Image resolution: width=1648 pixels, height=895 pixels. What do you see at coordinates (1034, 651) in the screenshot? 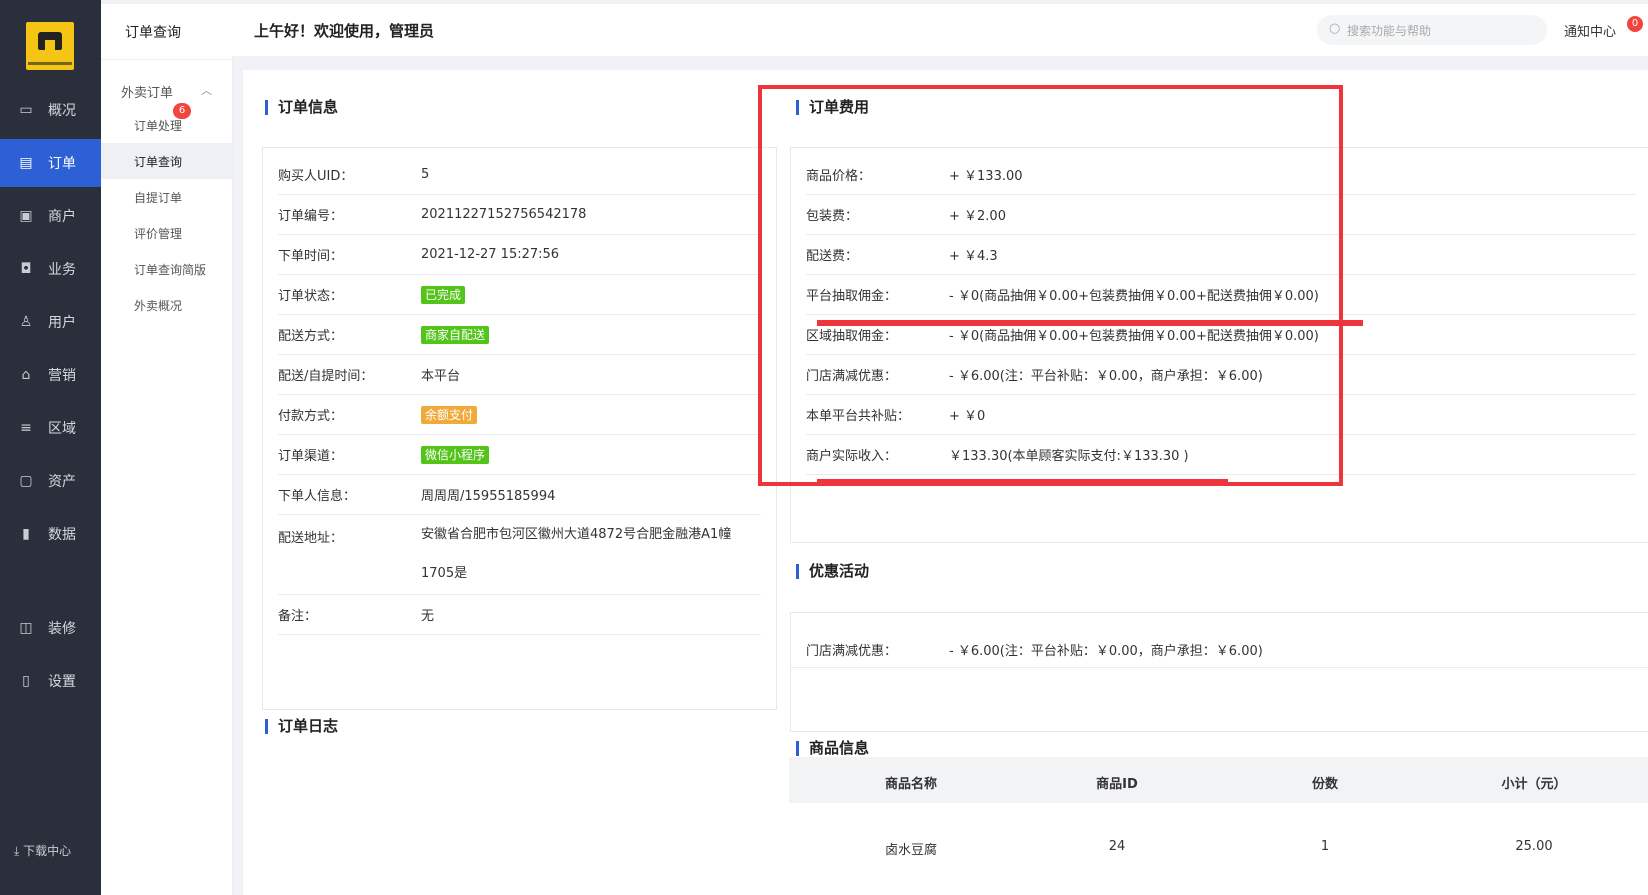
I see `promo-row: 门店满减优惠： - ￥6.00(注：平台补贴：￥0.00，商户承担：￥6.00)` at bounding box center [1034, 651].